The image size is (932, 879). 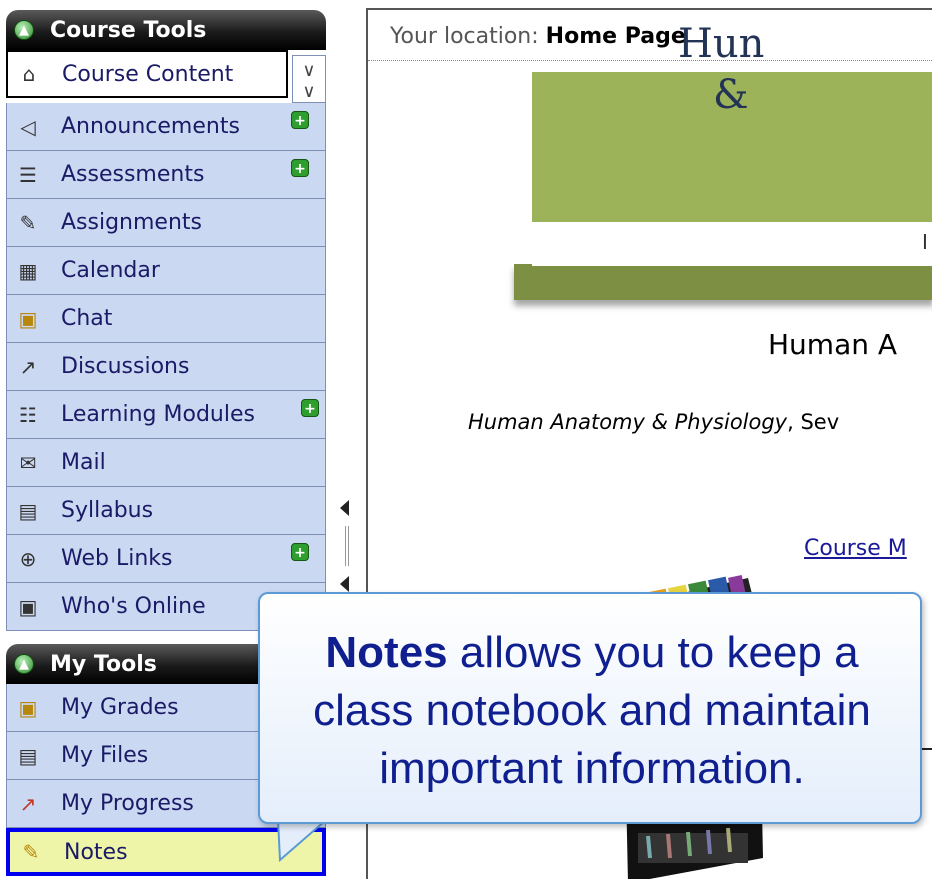 What do you see at coordinates (732, 244) in the screenshot?
I see `banner-strip` at bounding box center [732, 244].